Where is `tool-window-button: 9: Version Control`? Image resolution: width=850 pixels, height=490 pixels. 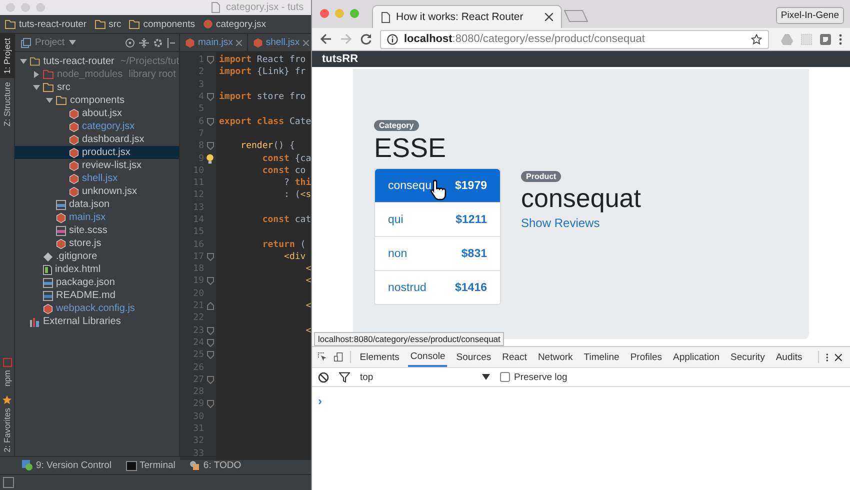
tool-window-button: 9: Version Control is located at coordinates (67, 465).